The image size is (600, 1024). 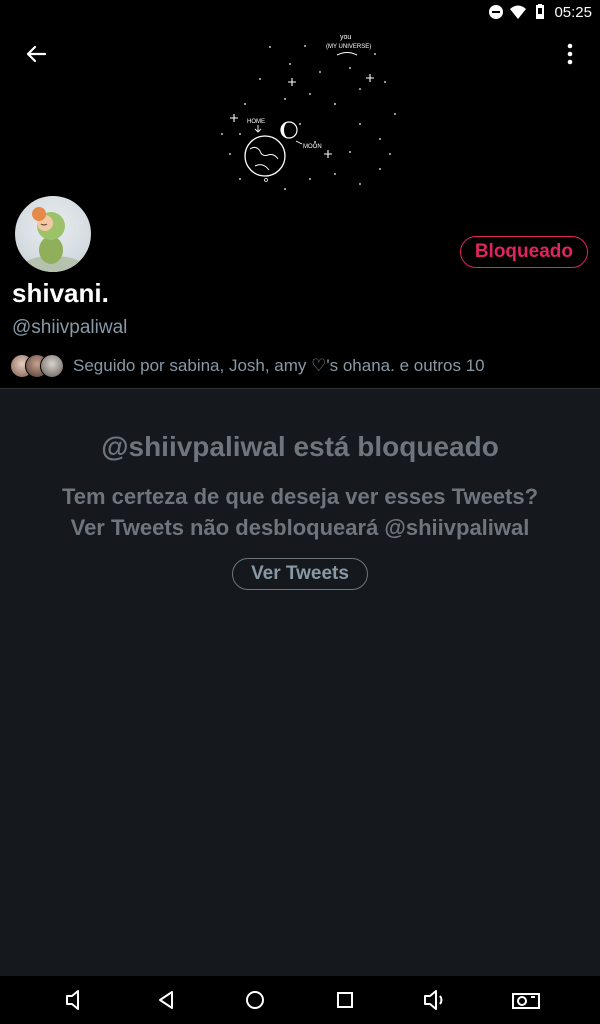 I want to click on screenshot-button, so click(x=526, y=1000).